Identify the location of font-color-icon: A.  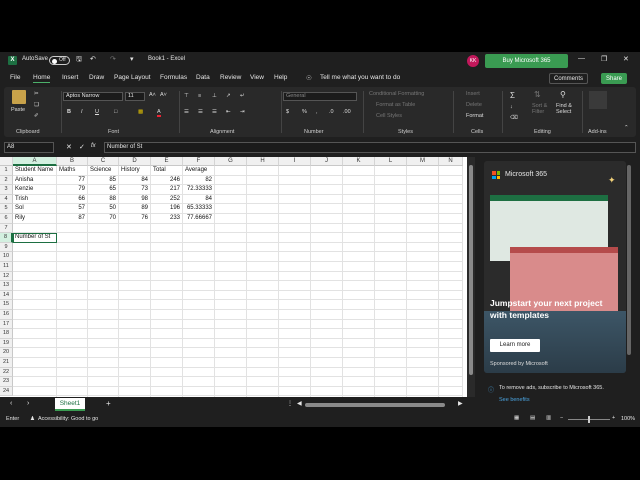
(159, 113).